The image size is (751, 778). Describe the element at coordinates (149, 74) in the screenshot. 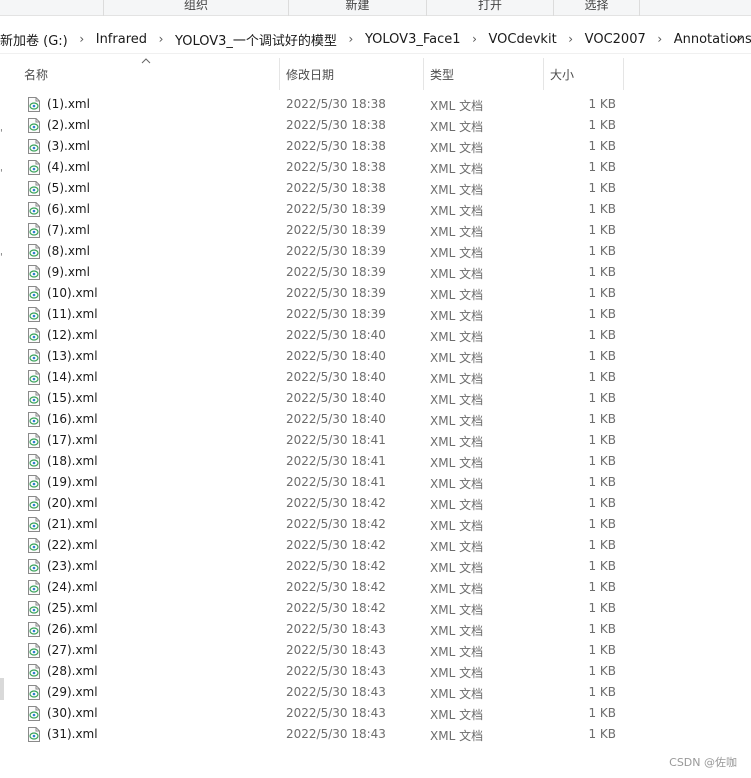

I see `column-header-name: 名称` at that location.